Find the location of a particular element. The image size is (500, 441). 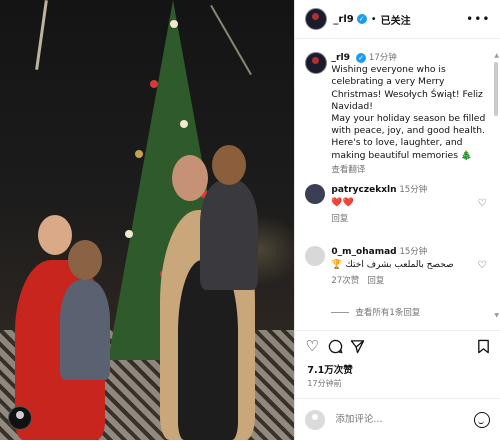

action-bar: ♡ is located at coordinates (397, 345).